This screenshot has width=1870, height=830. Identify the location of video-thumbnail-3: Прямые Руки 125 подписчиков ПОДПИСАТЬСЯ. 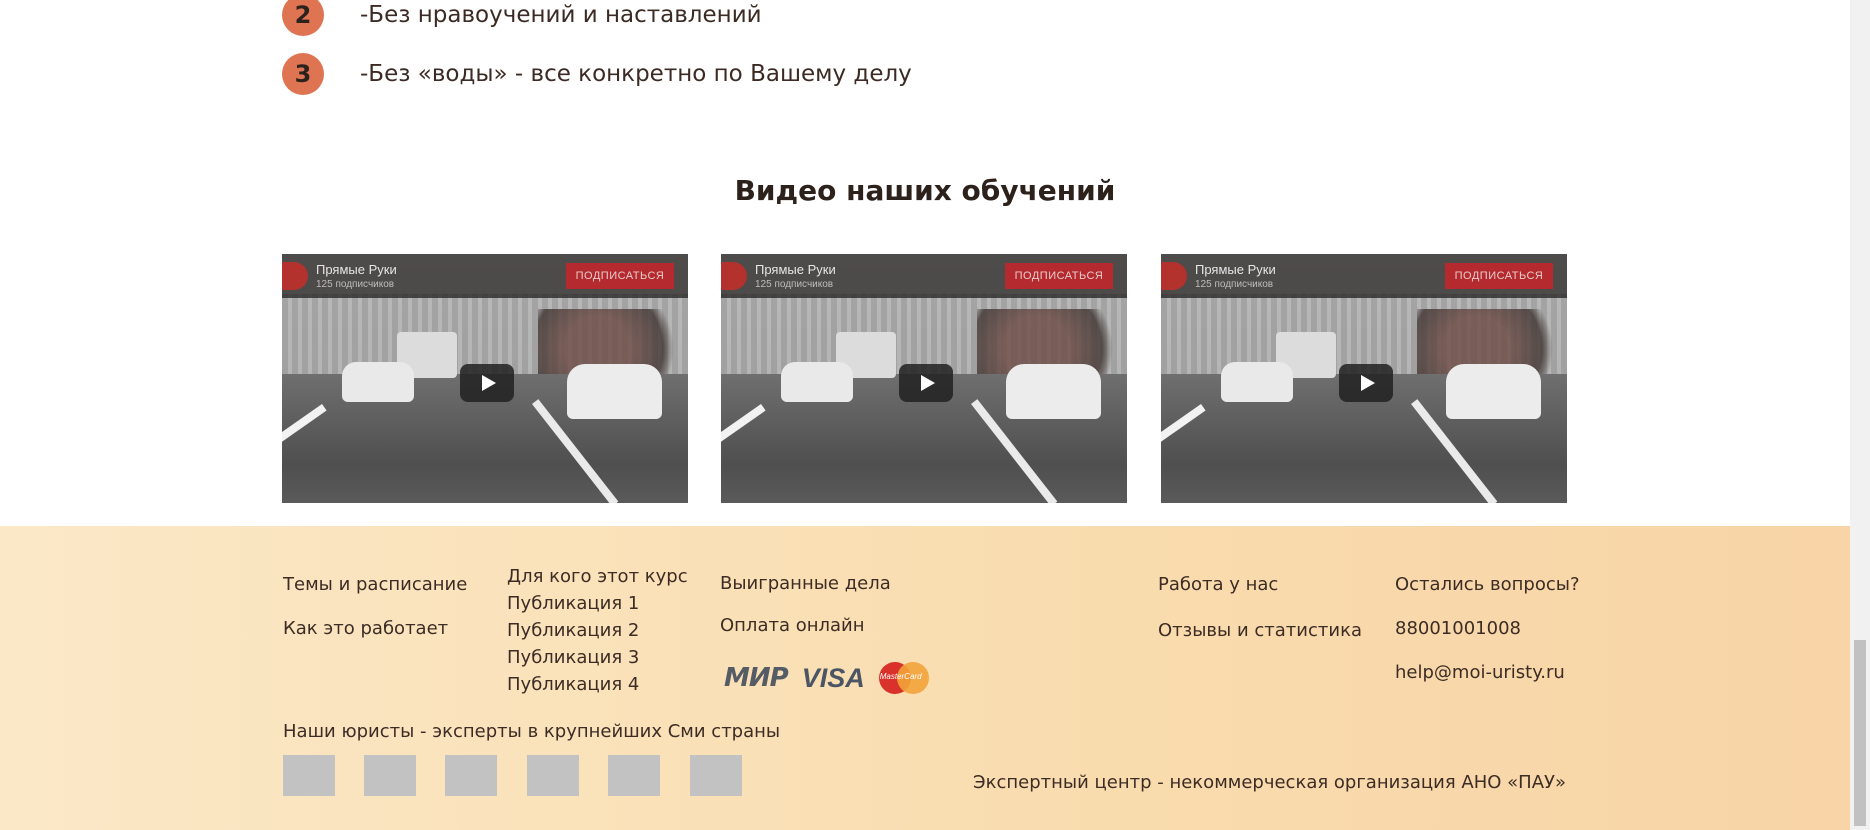
(1364, 378).